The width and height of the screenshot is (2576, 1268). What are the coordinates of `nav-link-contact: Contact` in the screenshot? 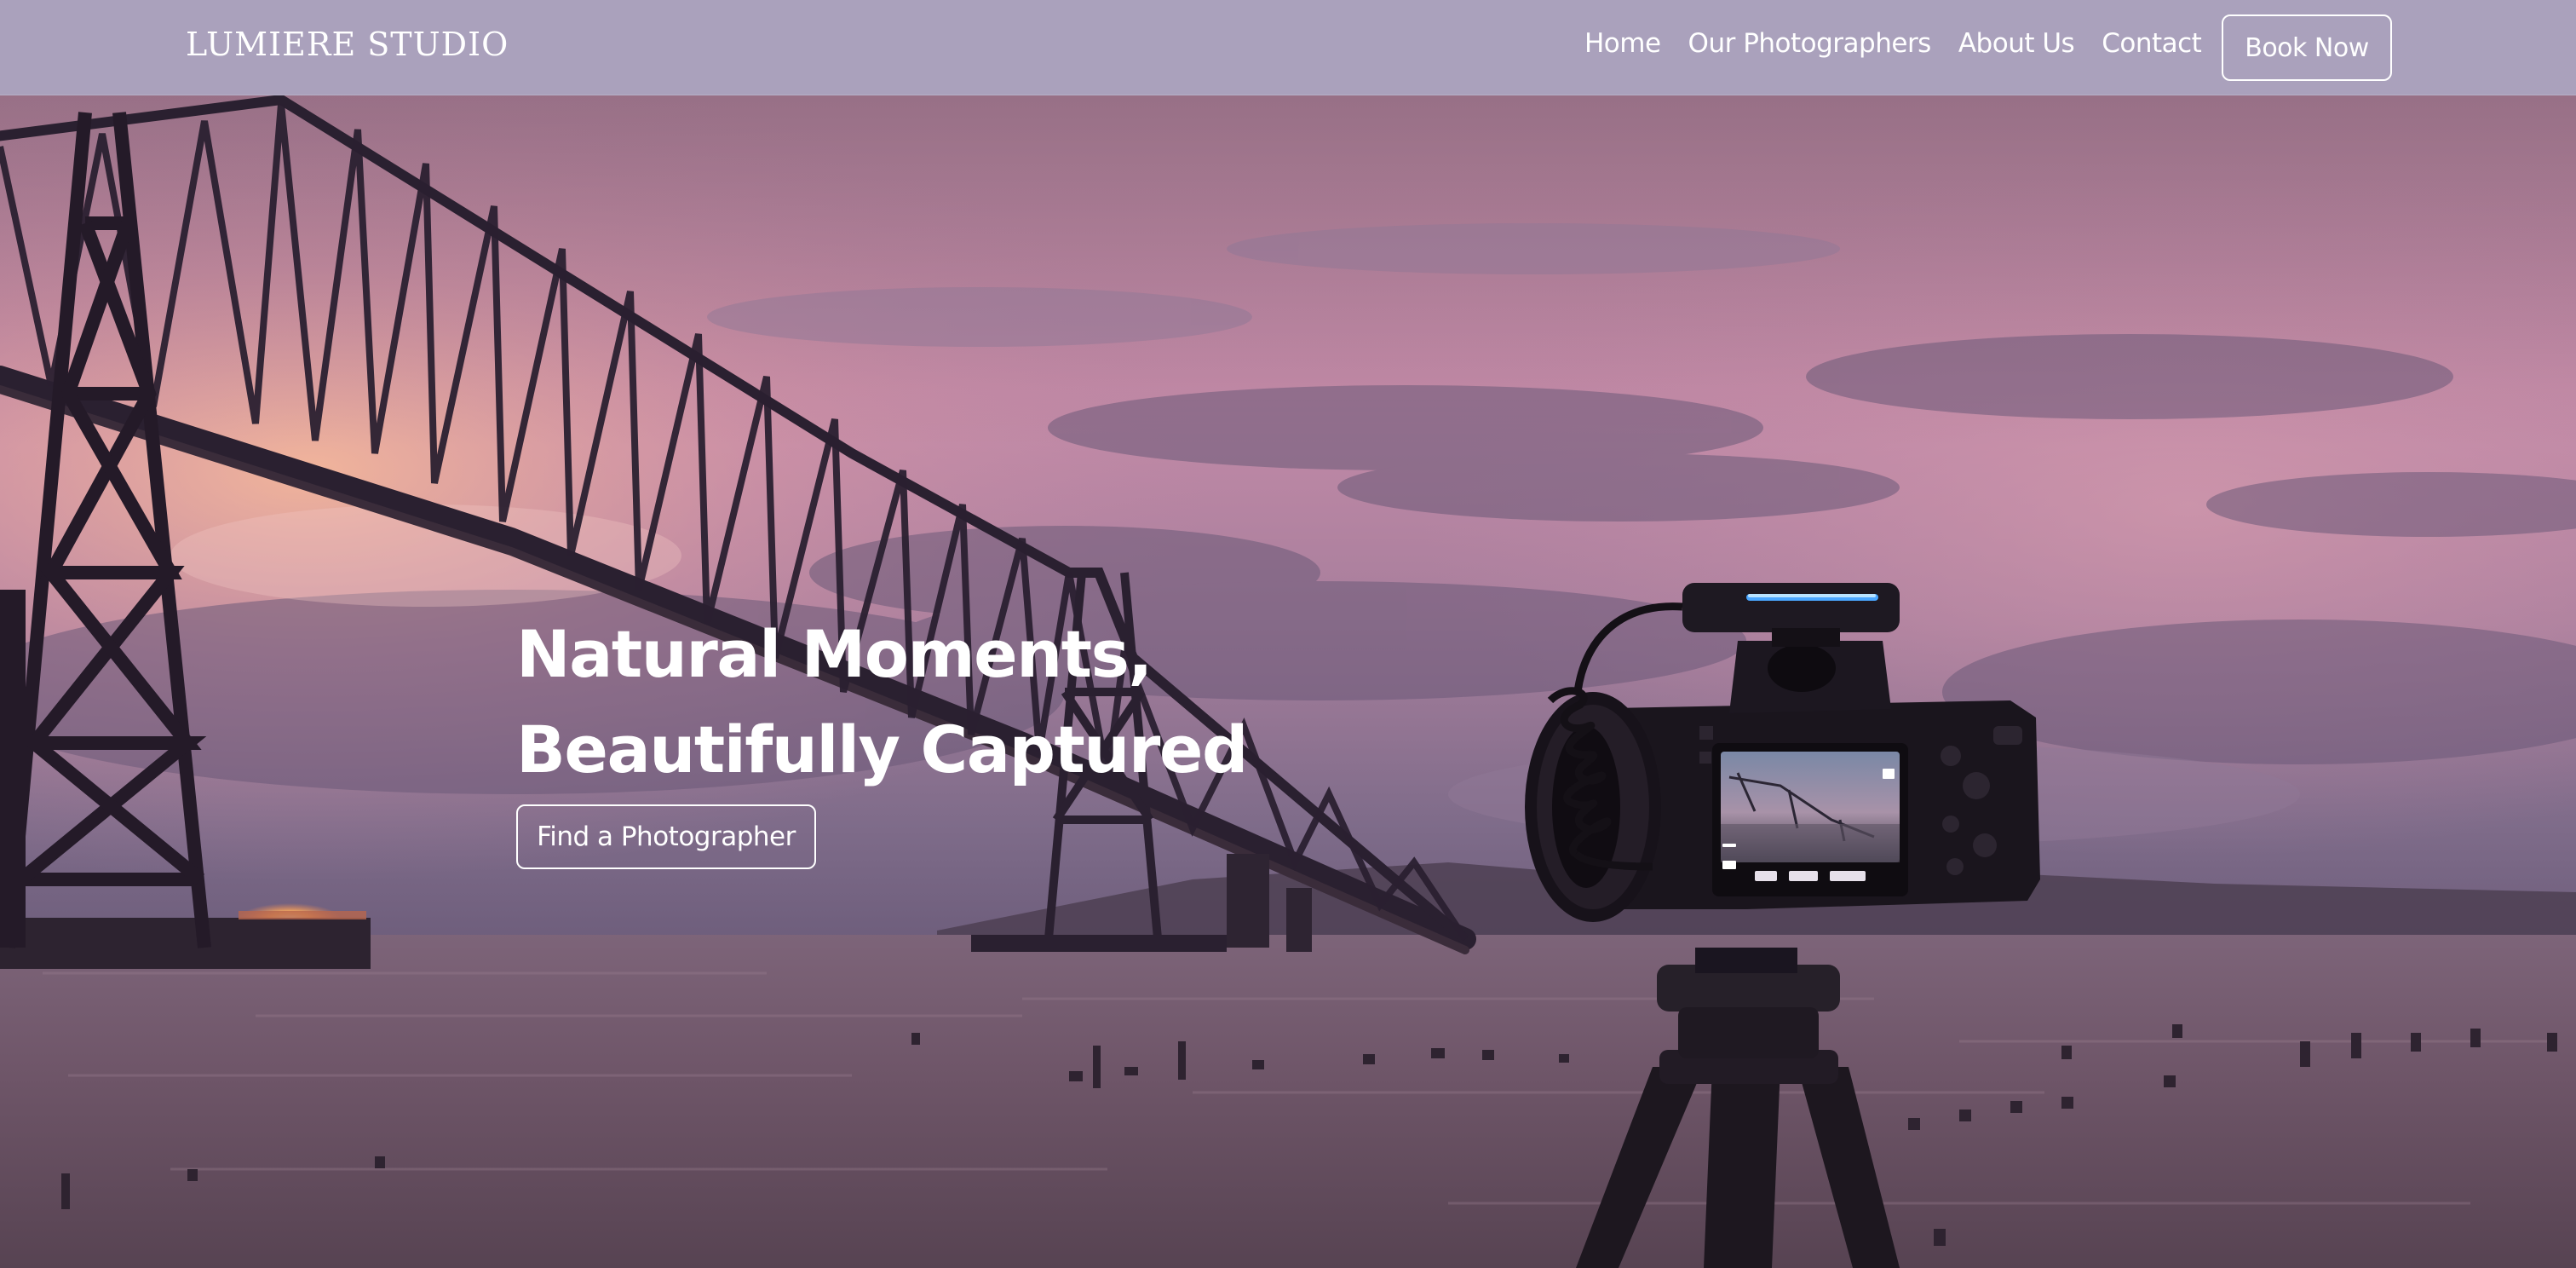 It's located at (2152, 44).